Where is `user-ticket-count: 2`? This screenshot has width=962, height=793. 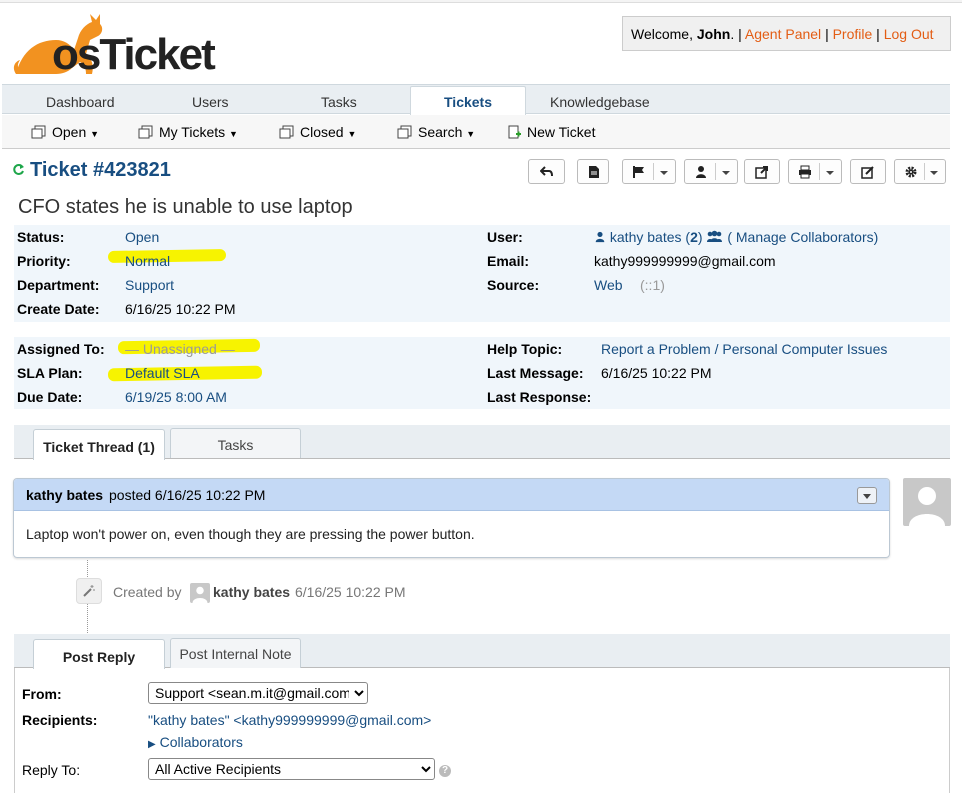 user-ticket-count: 2 is located at coordinates (694, 237).